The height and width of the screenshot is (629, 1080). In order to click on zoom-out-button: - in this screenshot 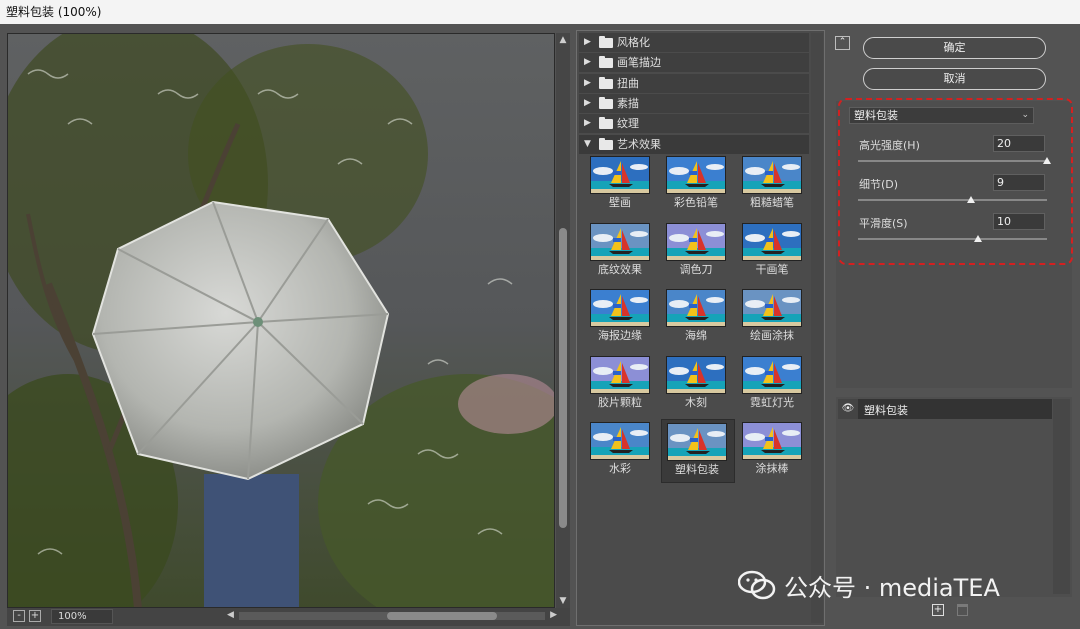, I will do `click(19, 616)`.